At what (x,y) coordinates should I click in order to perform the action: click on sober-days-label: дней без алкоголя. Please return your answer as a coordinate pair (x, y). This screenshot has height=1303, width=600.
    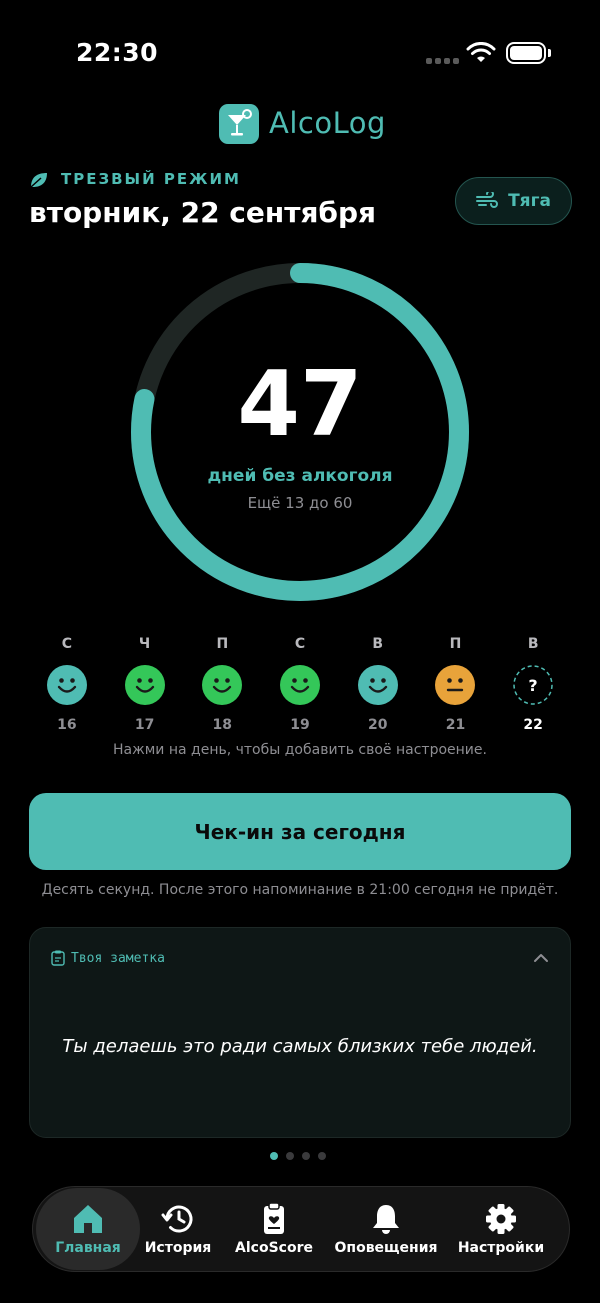
    Looking at the image, I should click on (300, 476).